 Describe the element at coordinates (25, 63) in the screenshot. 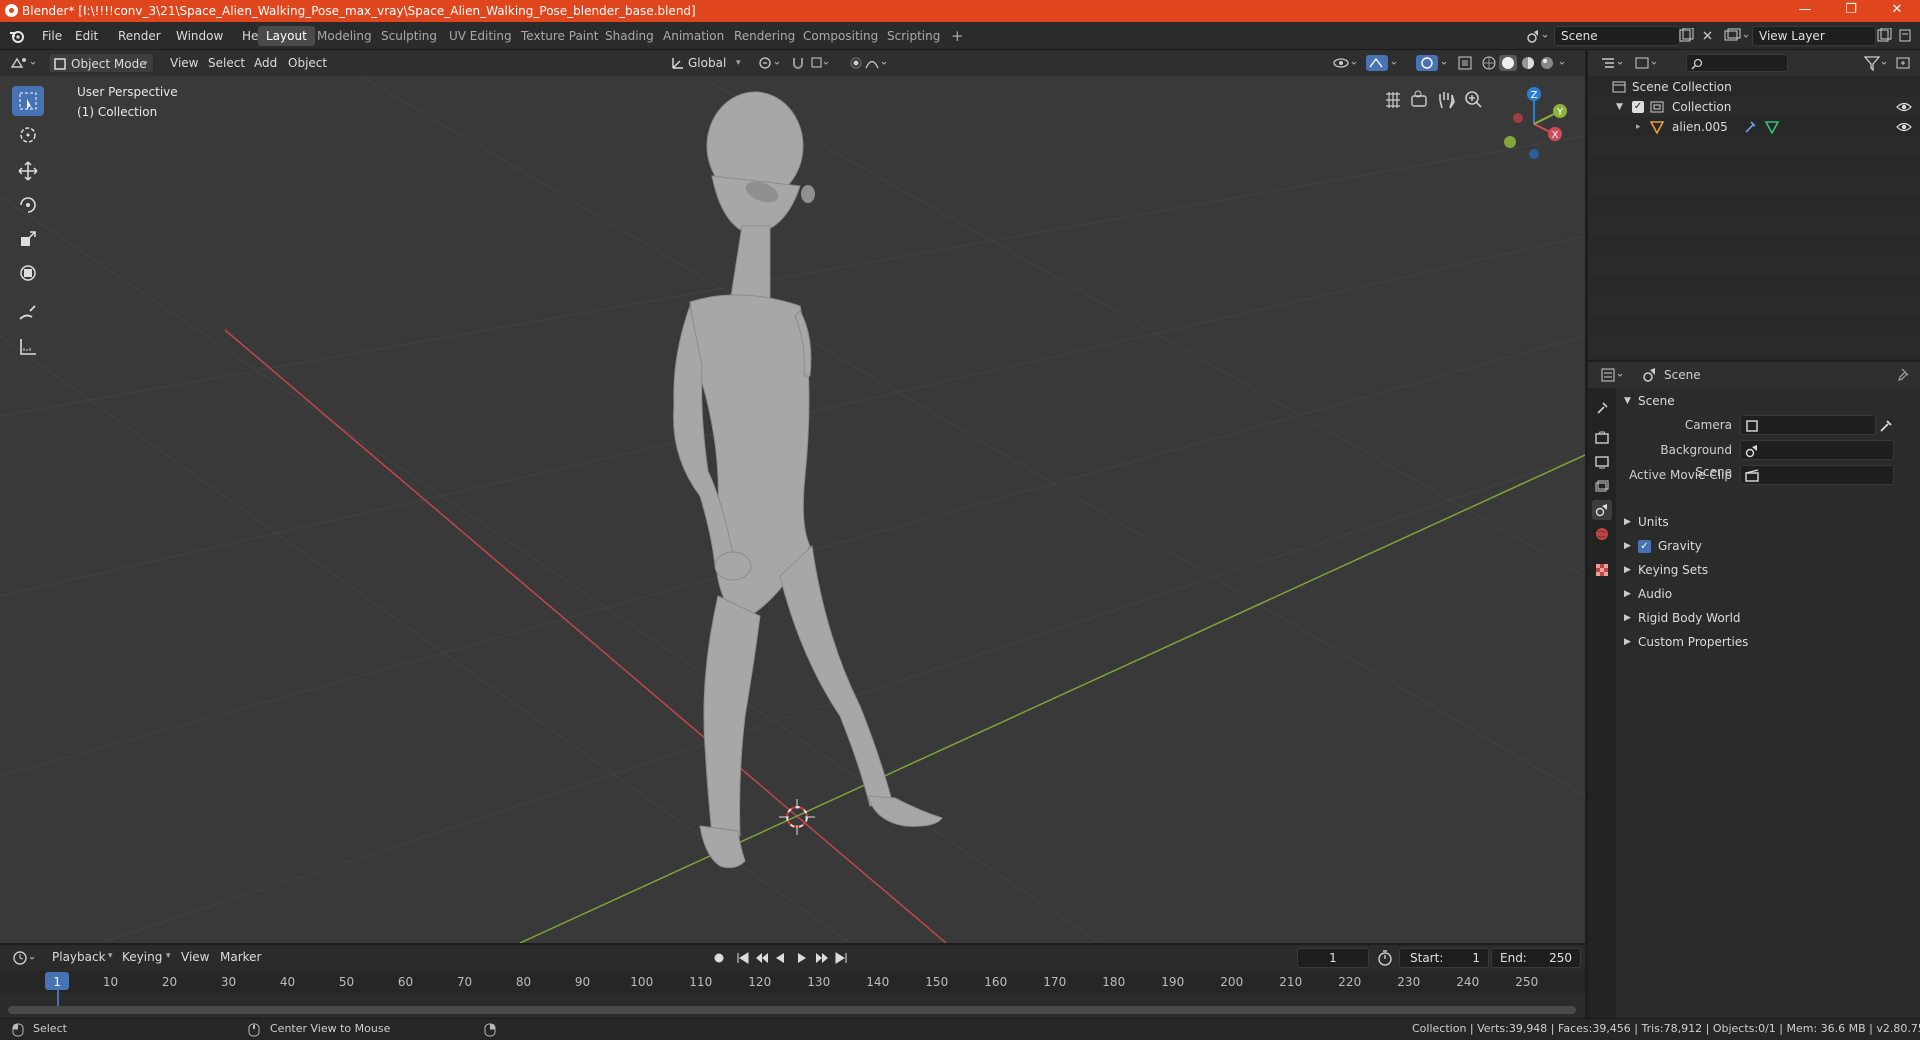

I see `editor-type-icon` at that location.